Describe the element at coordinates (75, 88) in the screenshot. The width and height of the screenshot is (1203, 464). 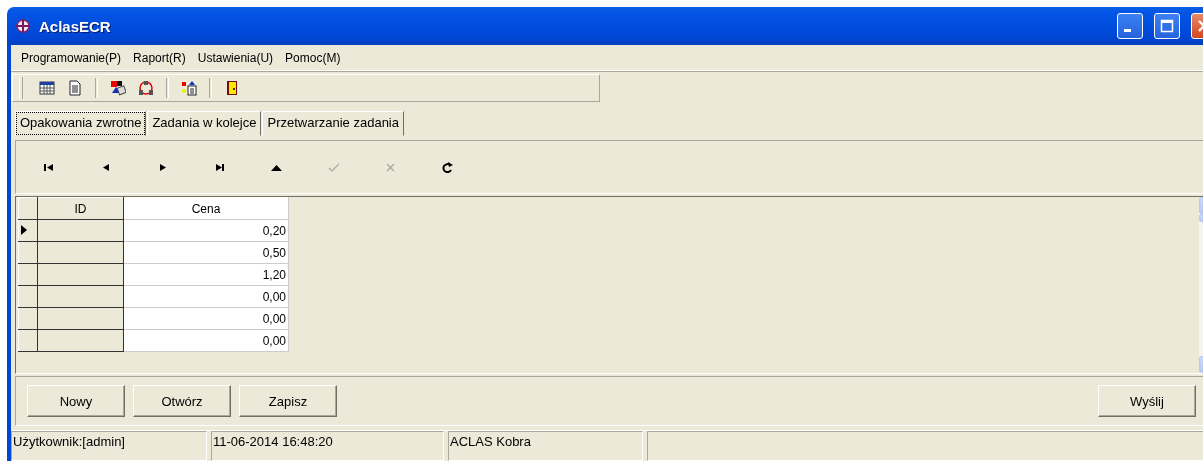
I see `document-icon` at that location.